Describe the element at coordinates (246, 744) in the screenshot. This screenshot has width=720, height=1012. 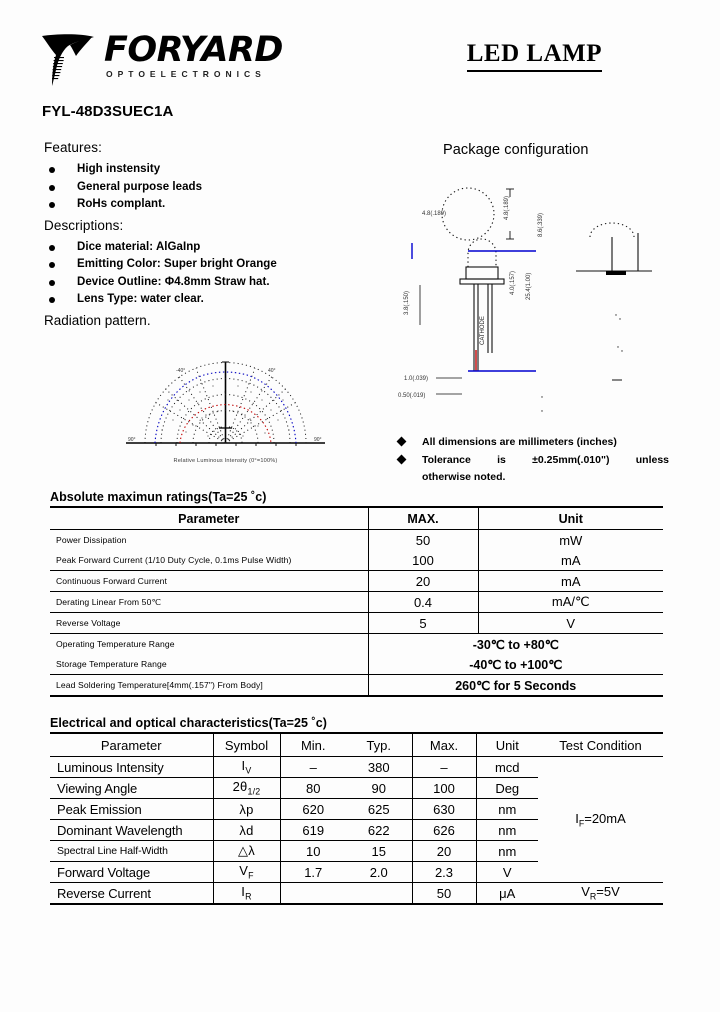
I see `column-header-symbol: Symbol` at that location.